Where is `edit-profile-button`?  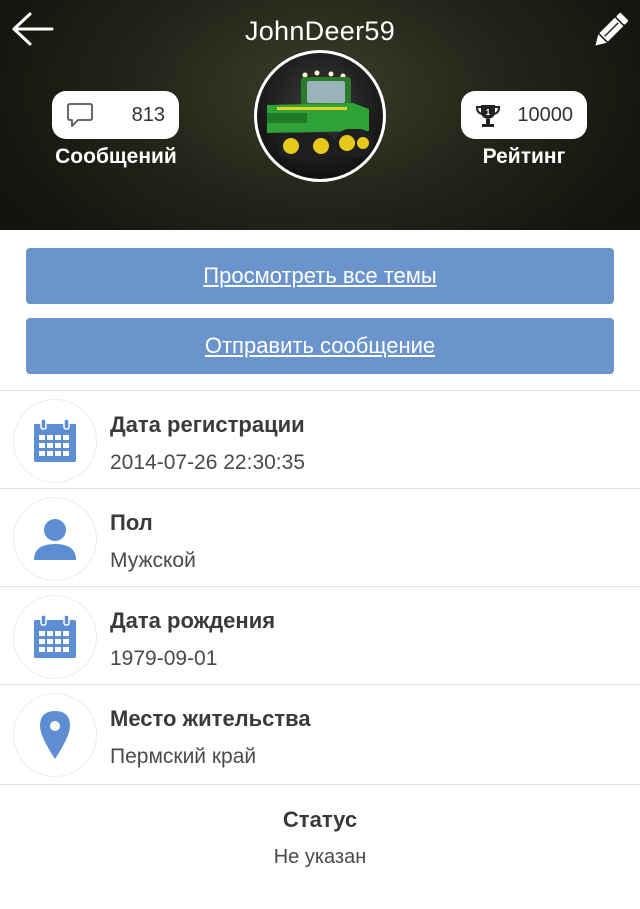
edit-profile-button is located at coordinates (611, 30).